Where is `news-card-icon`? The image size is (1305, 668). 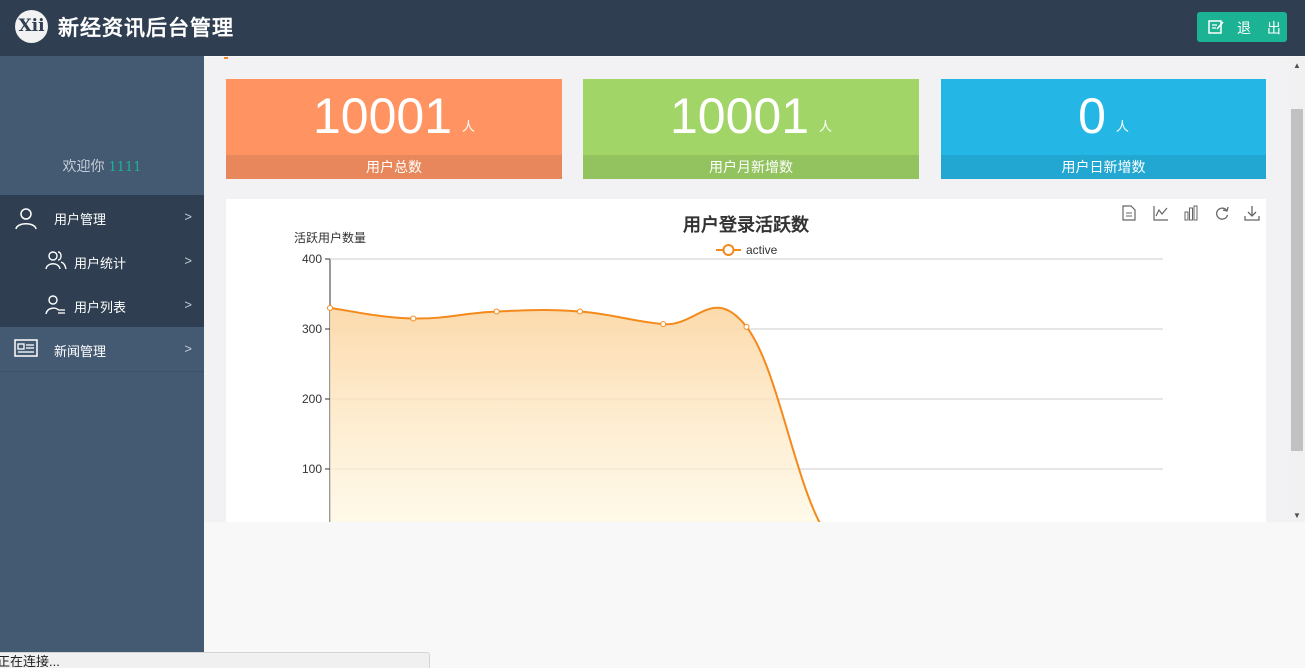
news-card-icon is located at coordinates (26, 348).